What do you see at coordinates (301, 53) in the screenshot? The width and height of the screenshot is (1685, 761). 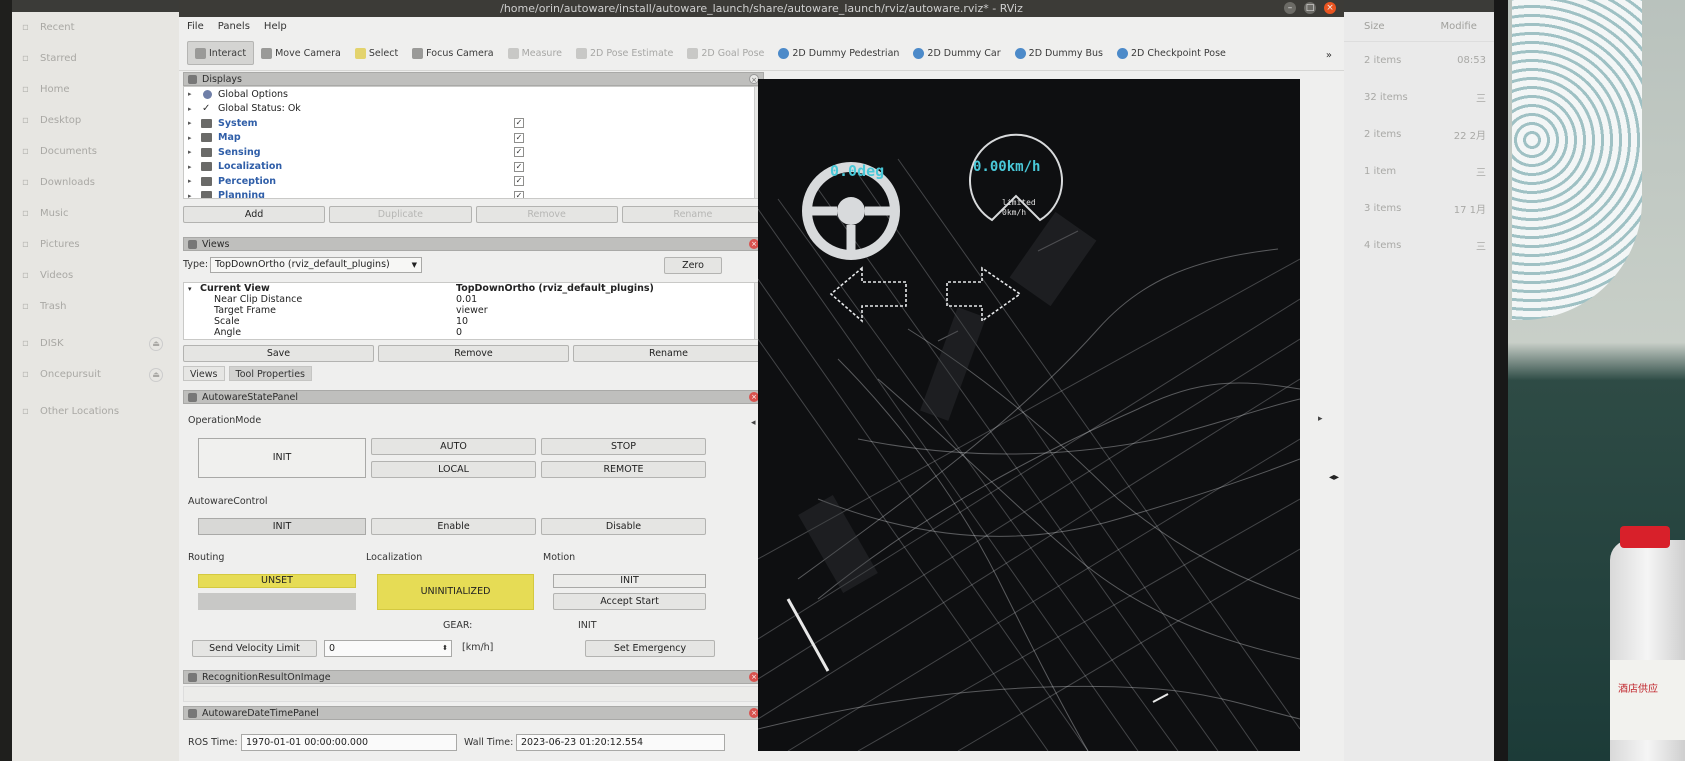 I see `tool-move-camera: Move Camera` at bounding box center [301, 53].